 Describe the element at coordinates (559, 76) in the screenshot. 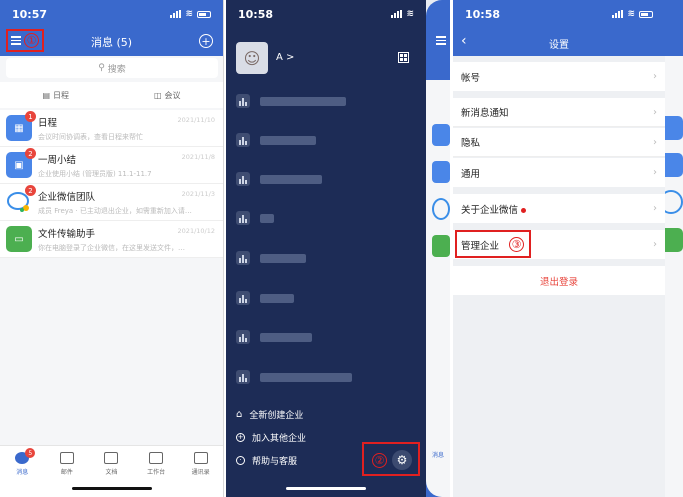

I see `settings-row-account: 帐号 ›` at that location.